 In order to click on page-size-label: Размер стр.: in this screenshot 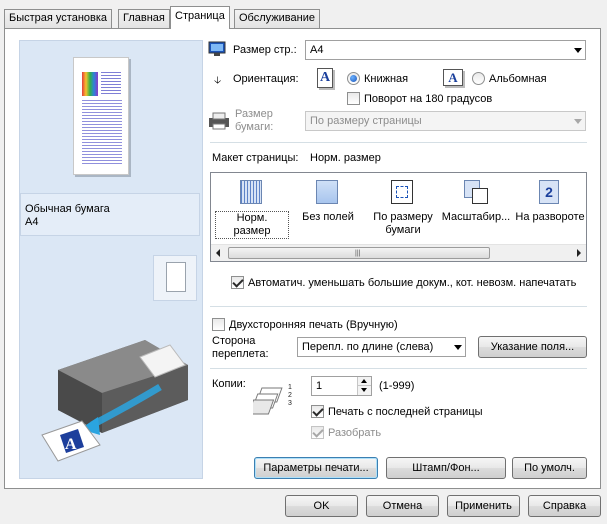, I will do `click(265, 50)`.